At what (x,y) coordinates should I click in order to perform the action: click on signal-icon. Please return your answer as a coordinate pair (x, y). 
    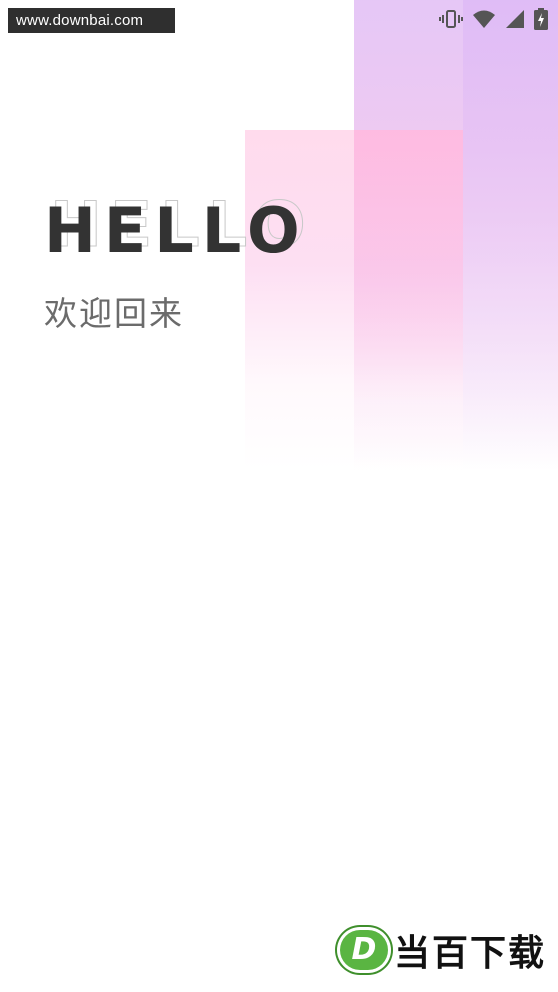
    Looking at the image, I should click on (515, 19).